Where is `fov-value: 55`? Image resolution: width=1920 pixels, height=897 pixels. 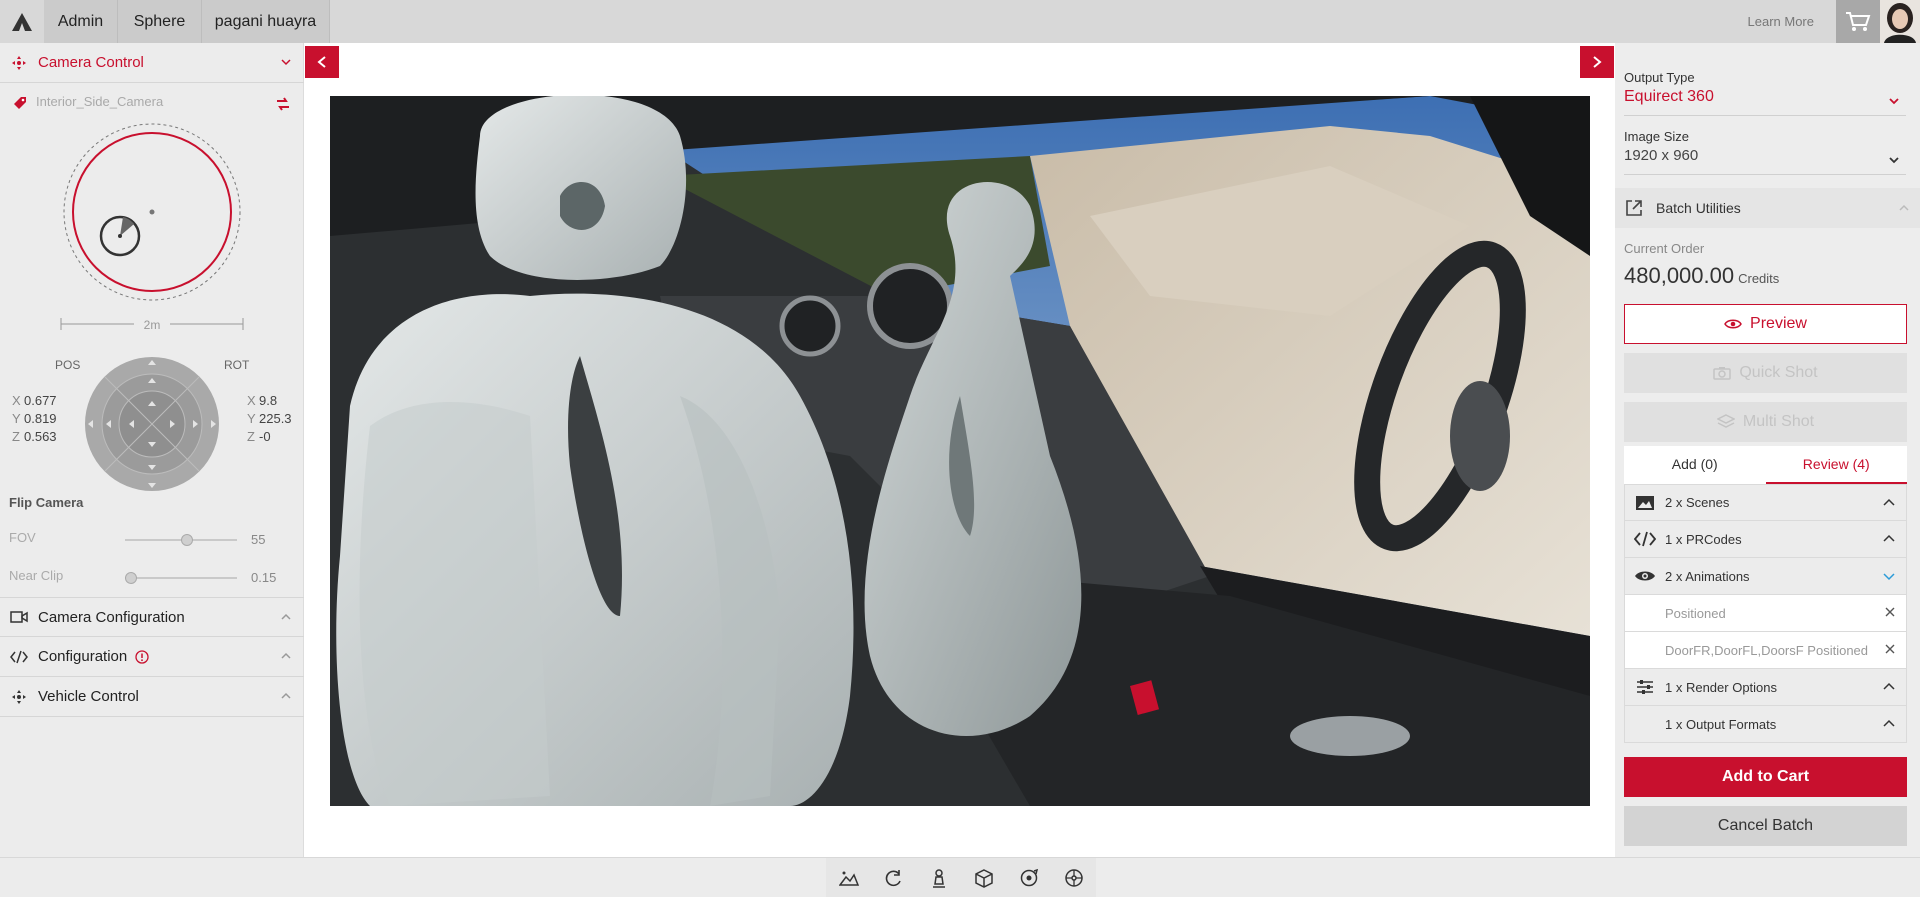 fov-value: 55 is located at coordinates (258, 539).